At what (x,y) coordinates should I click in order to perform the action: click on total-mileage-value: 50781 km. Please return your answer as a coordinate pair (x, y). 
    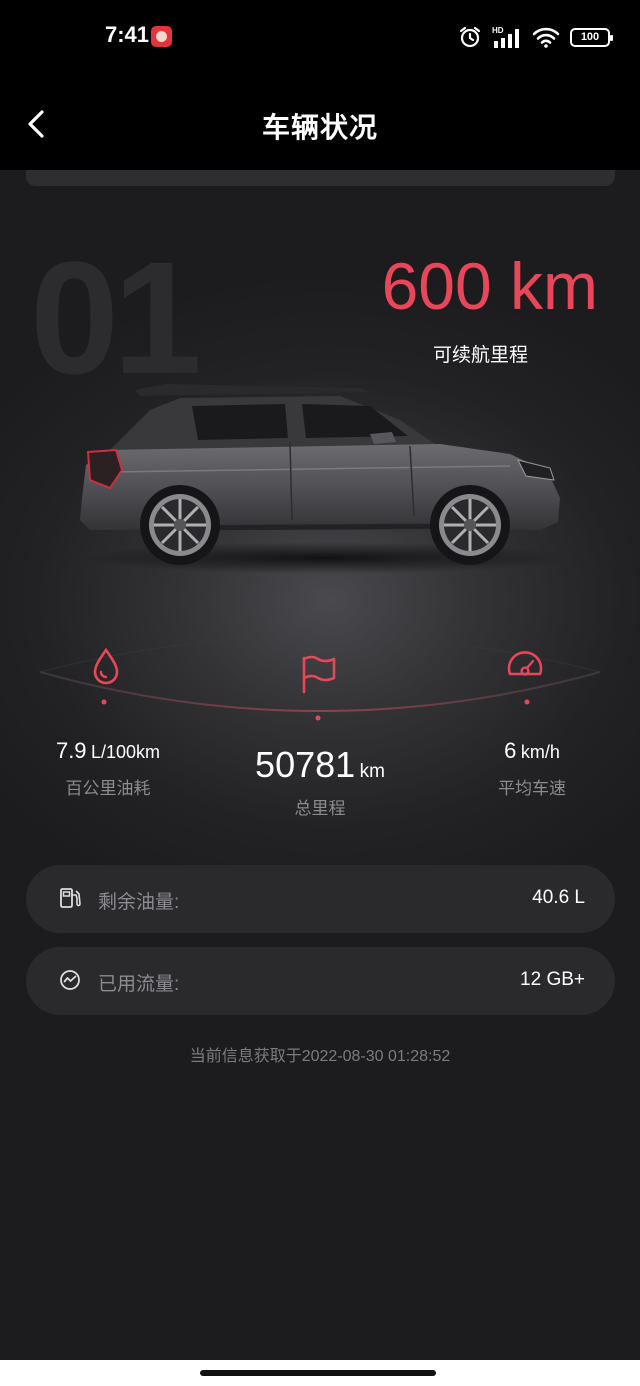
    Looking at the image, I should click on (320, 765).